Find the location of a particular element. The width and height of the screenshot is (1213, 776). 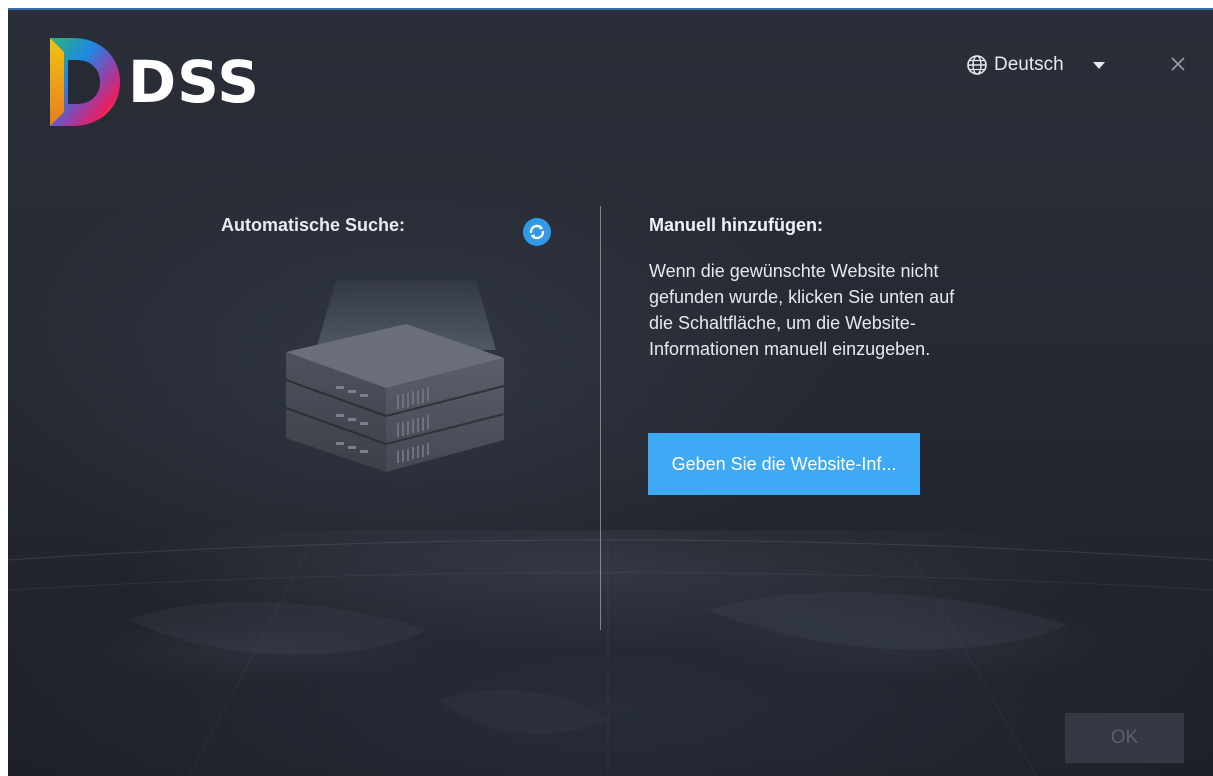

language-label: Deutsch is located at coordinates (1029, 64).